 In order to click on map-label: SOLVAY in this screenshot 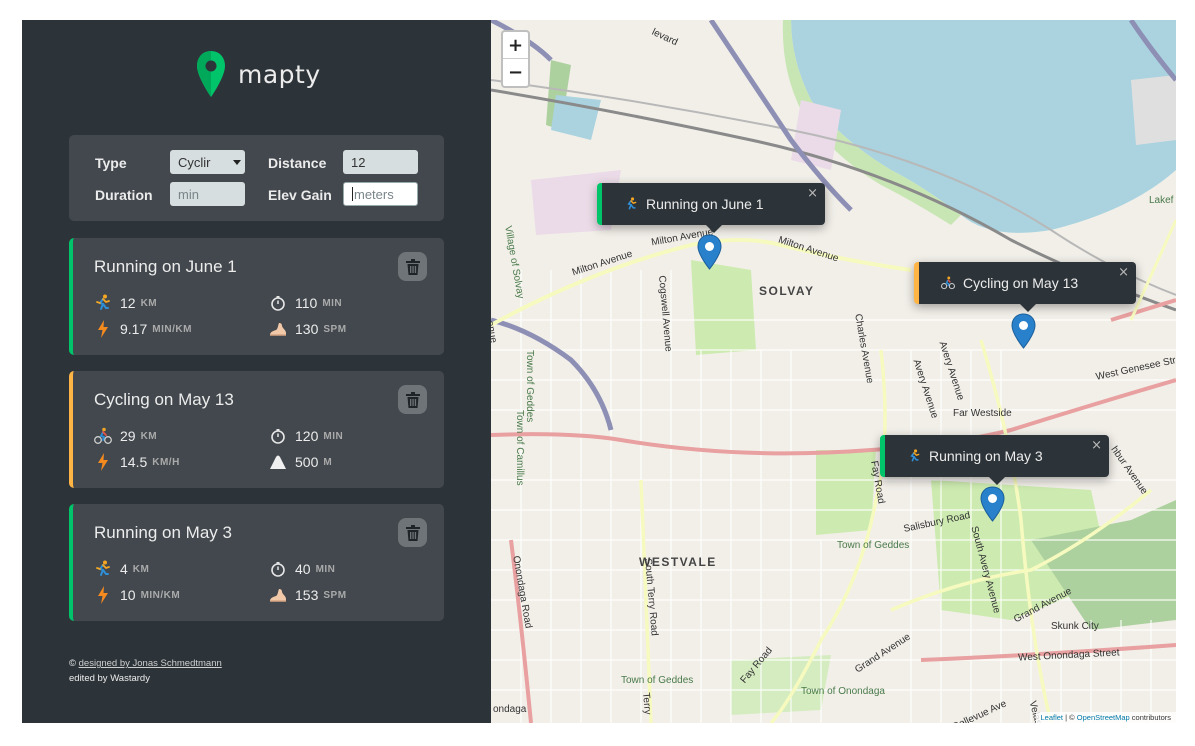, I will do `click(787, 291)`.